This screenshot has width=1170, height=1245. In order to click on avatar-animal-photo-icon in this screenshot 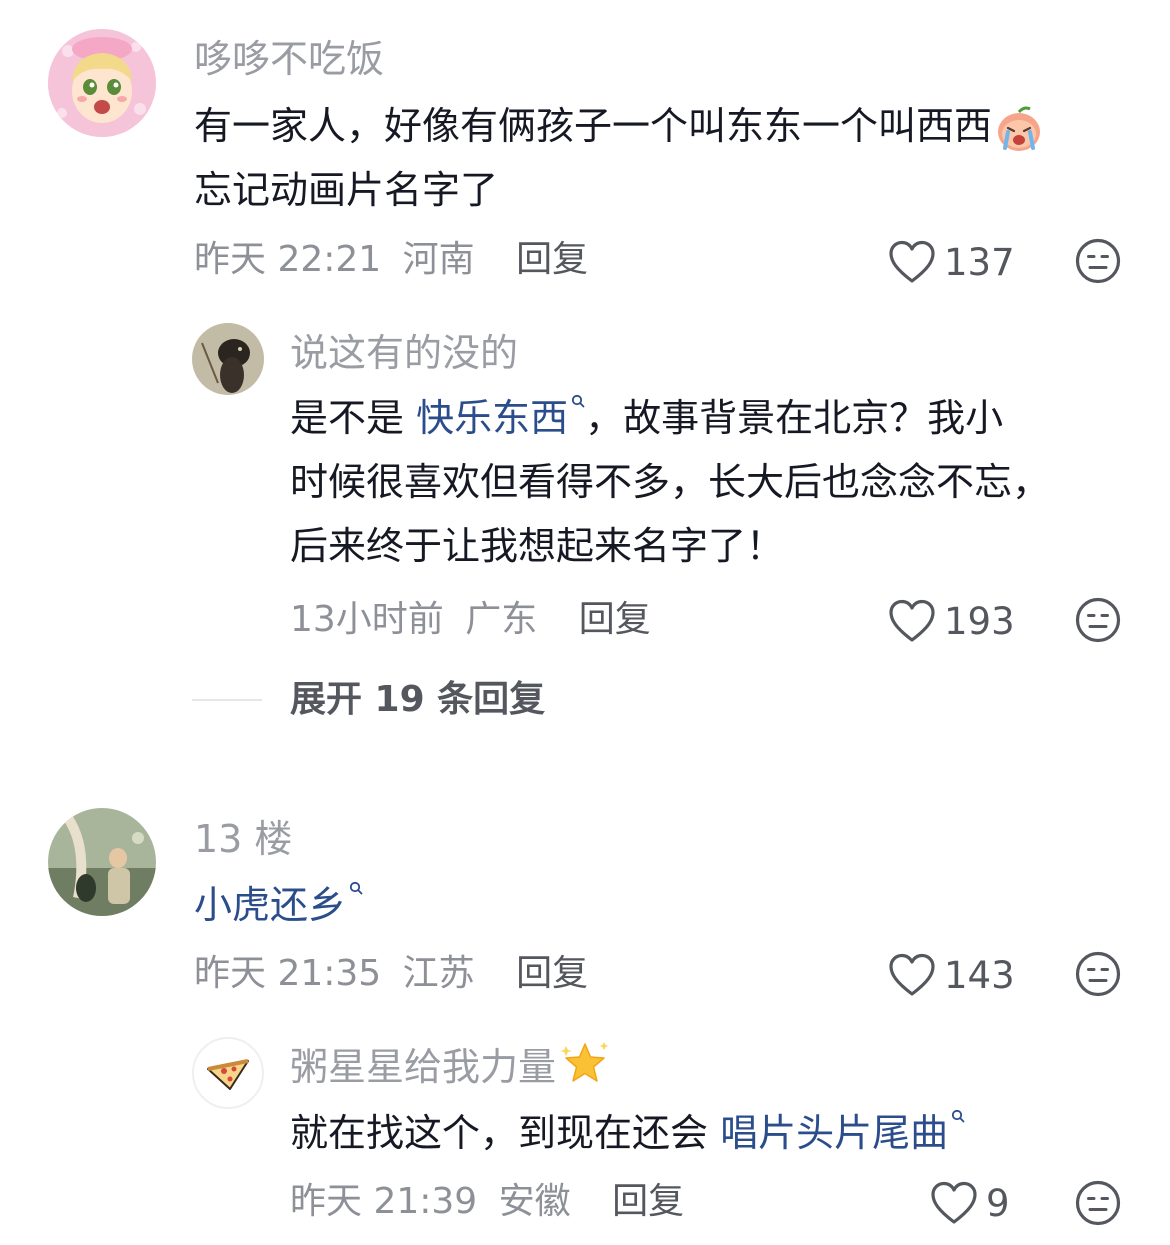, I will do `click(228, 359)`.